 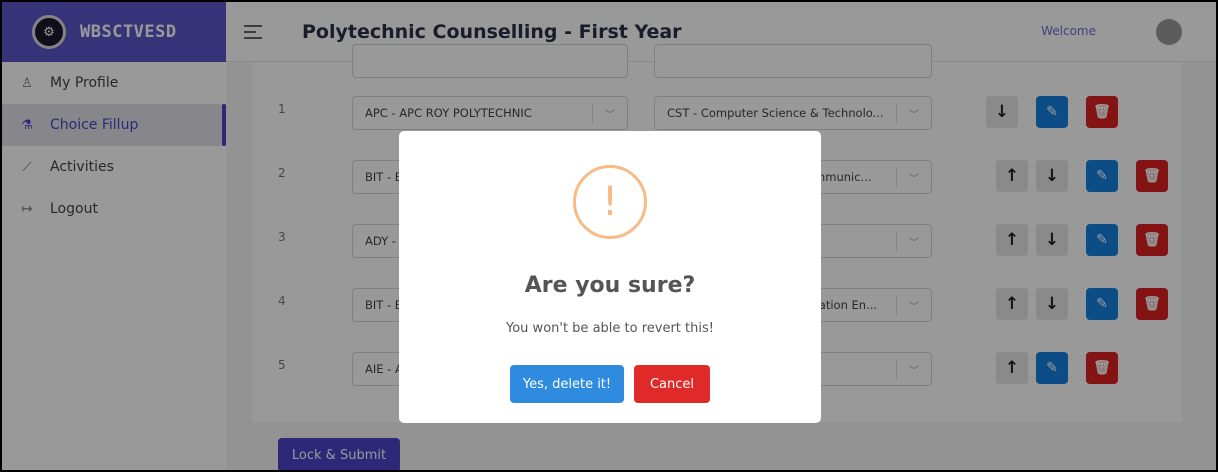 What do you see at coordinates (672, 384) in the screenshot?
I see `cancel-button: Cancel` at bounding box center [672, 384].